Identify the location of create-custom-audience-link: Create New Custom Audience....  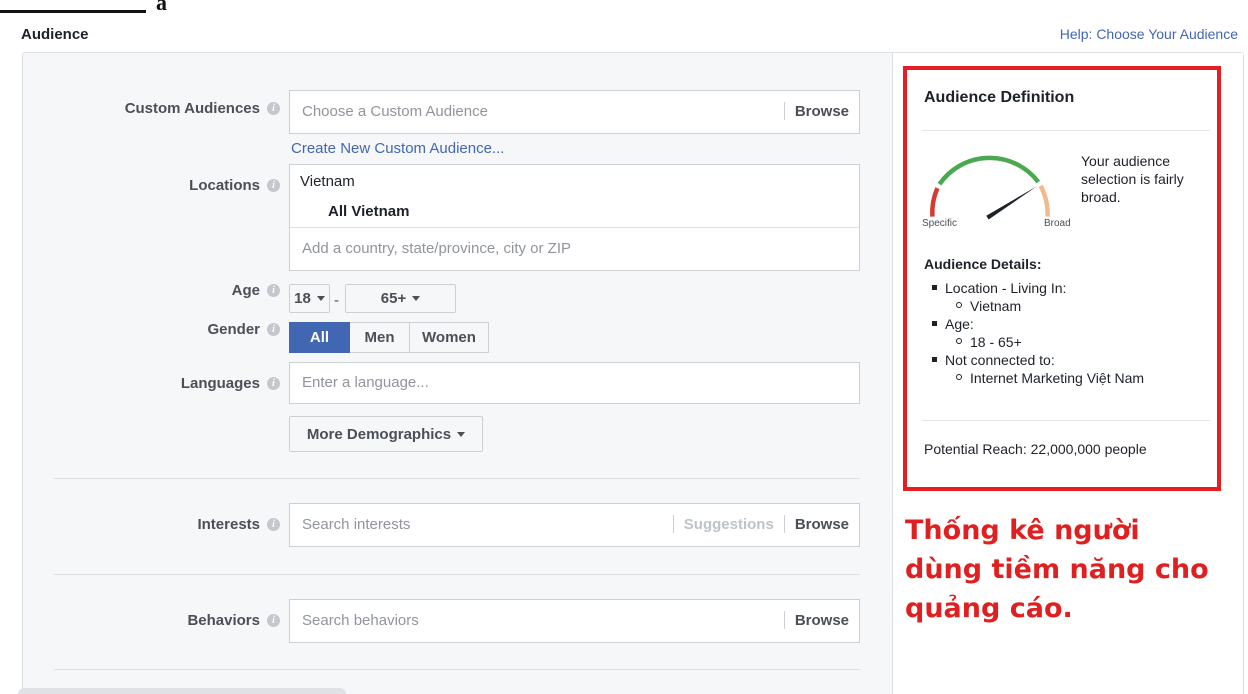
(397, 148).